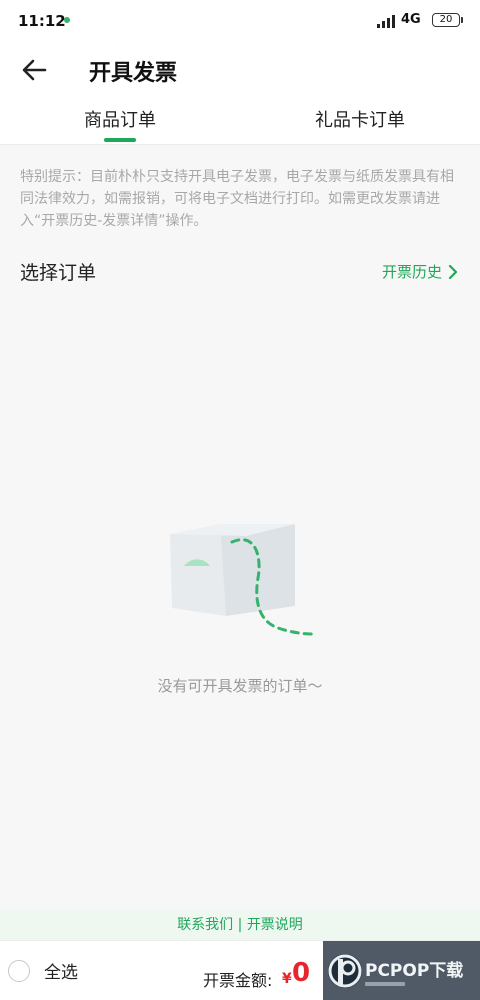 The width and height of the screenshot is (480, 1000). Describe the element at coordinates (43, 970) in the screenshot. I see `select-all-checkbox: 全选` at that location.